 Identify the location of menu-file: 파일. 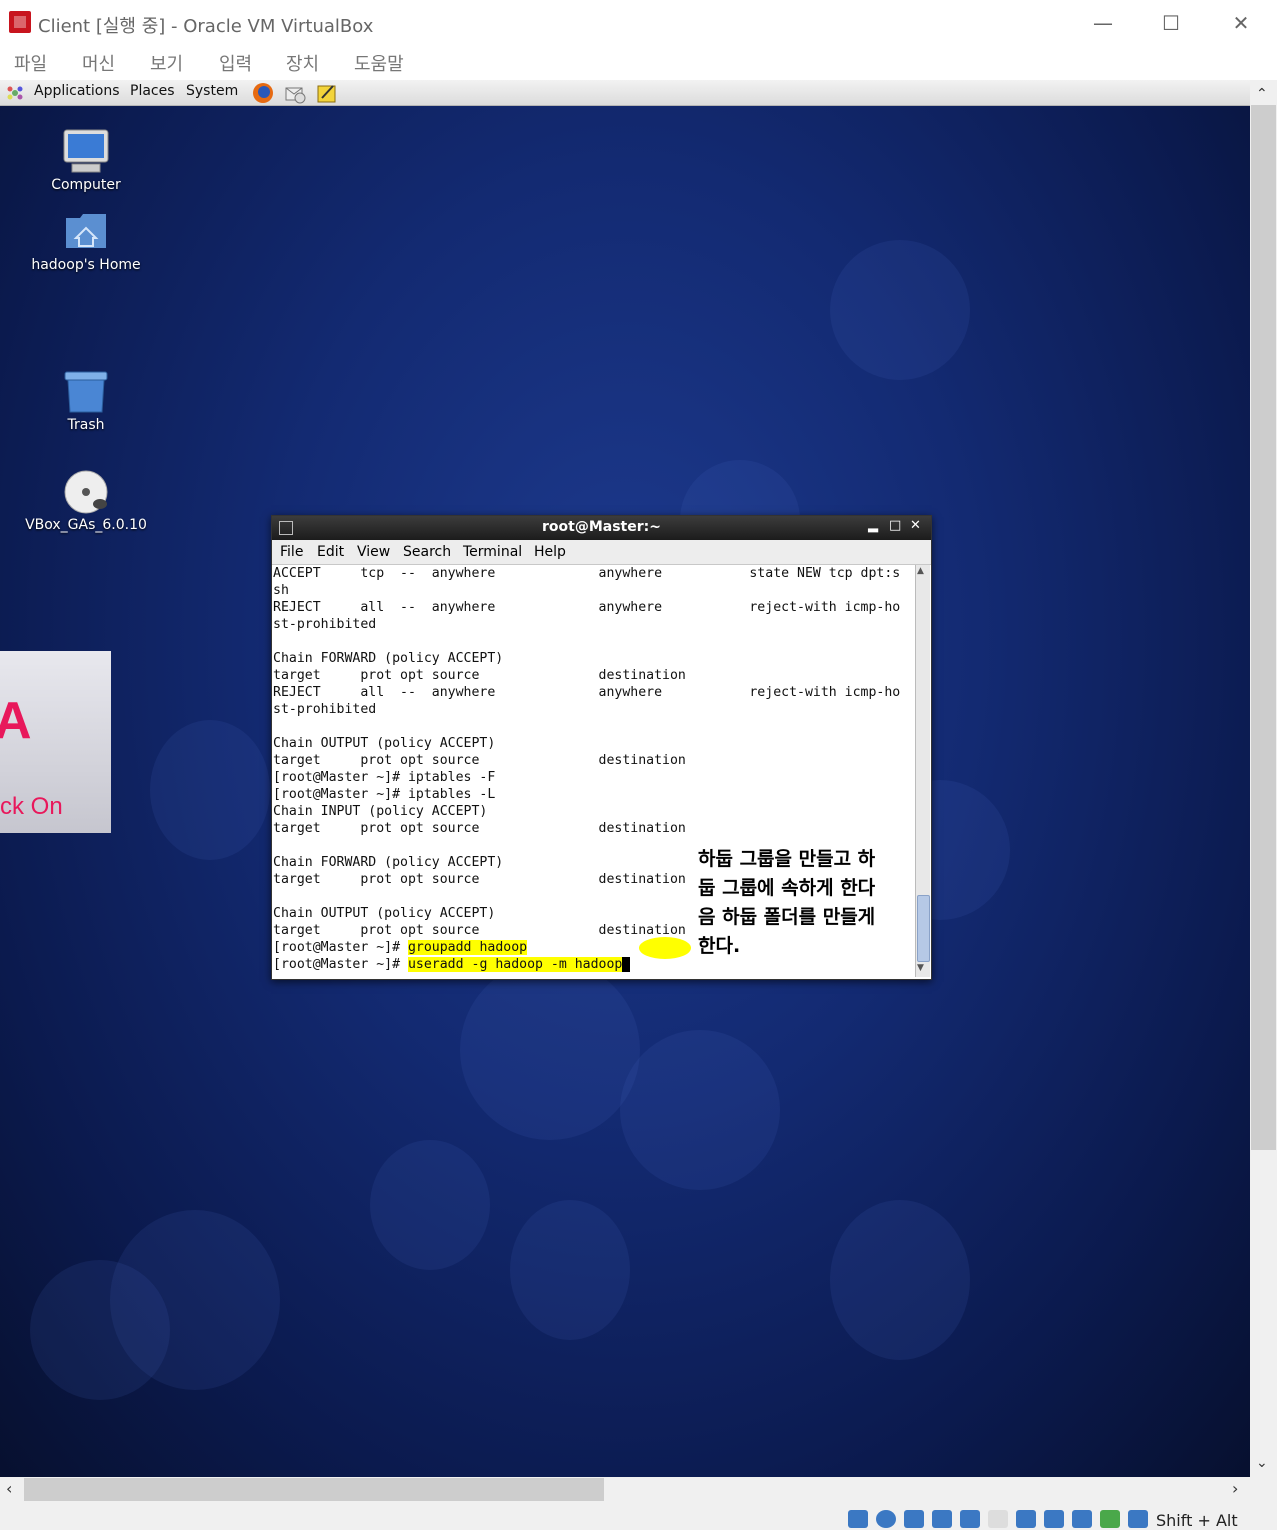
(30, 63).